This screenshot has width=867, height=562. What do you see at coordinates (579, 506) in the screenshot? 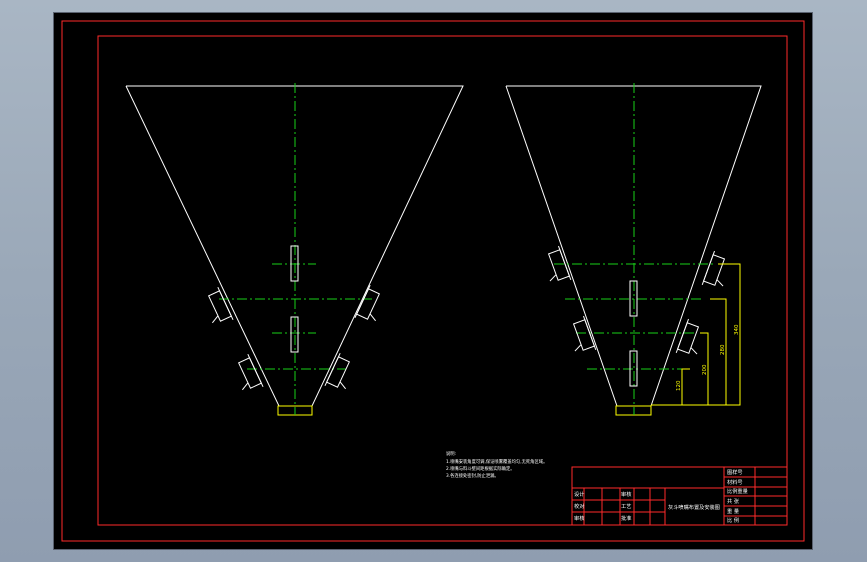
I see `tb-role-2: 校对` at bounding box center [579, 506].